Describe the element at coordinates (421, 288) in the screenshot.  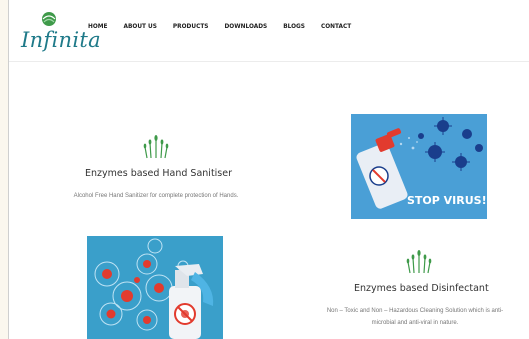
I see `product-title-disinfectant: Enzymes based Disinfectant` at that location.